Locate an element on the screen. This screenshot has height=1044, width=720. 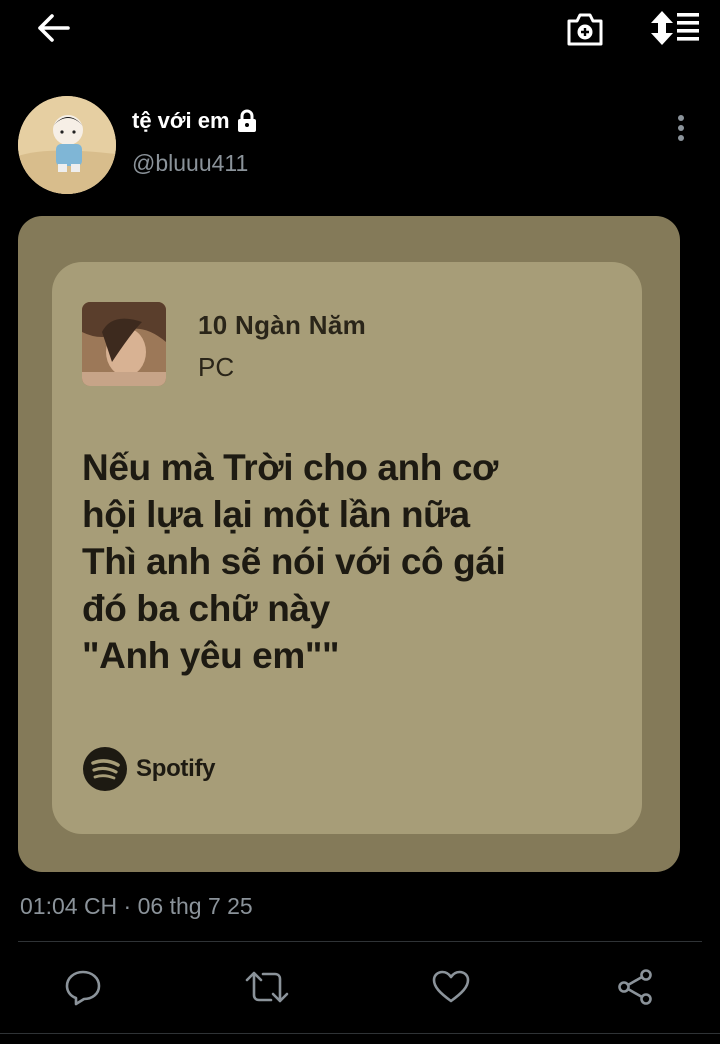
heart-icon is located at coordinates (451, 986).